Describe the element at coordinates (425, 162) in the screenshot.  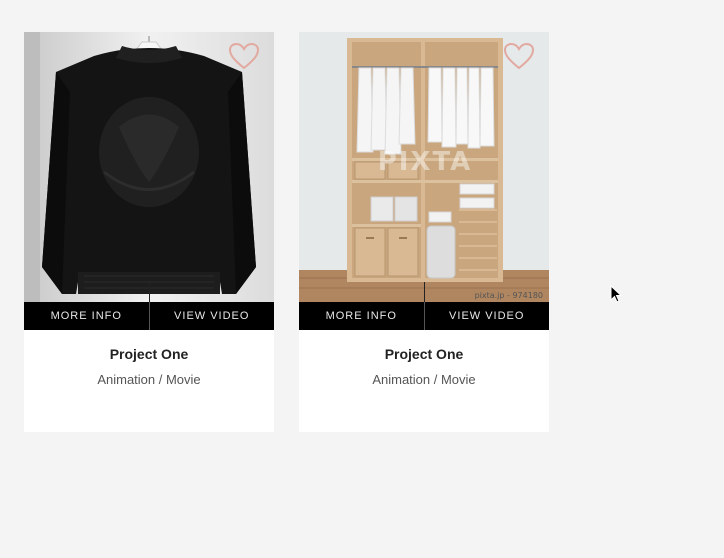
I see `watermark-text: PIXTA` at that location.